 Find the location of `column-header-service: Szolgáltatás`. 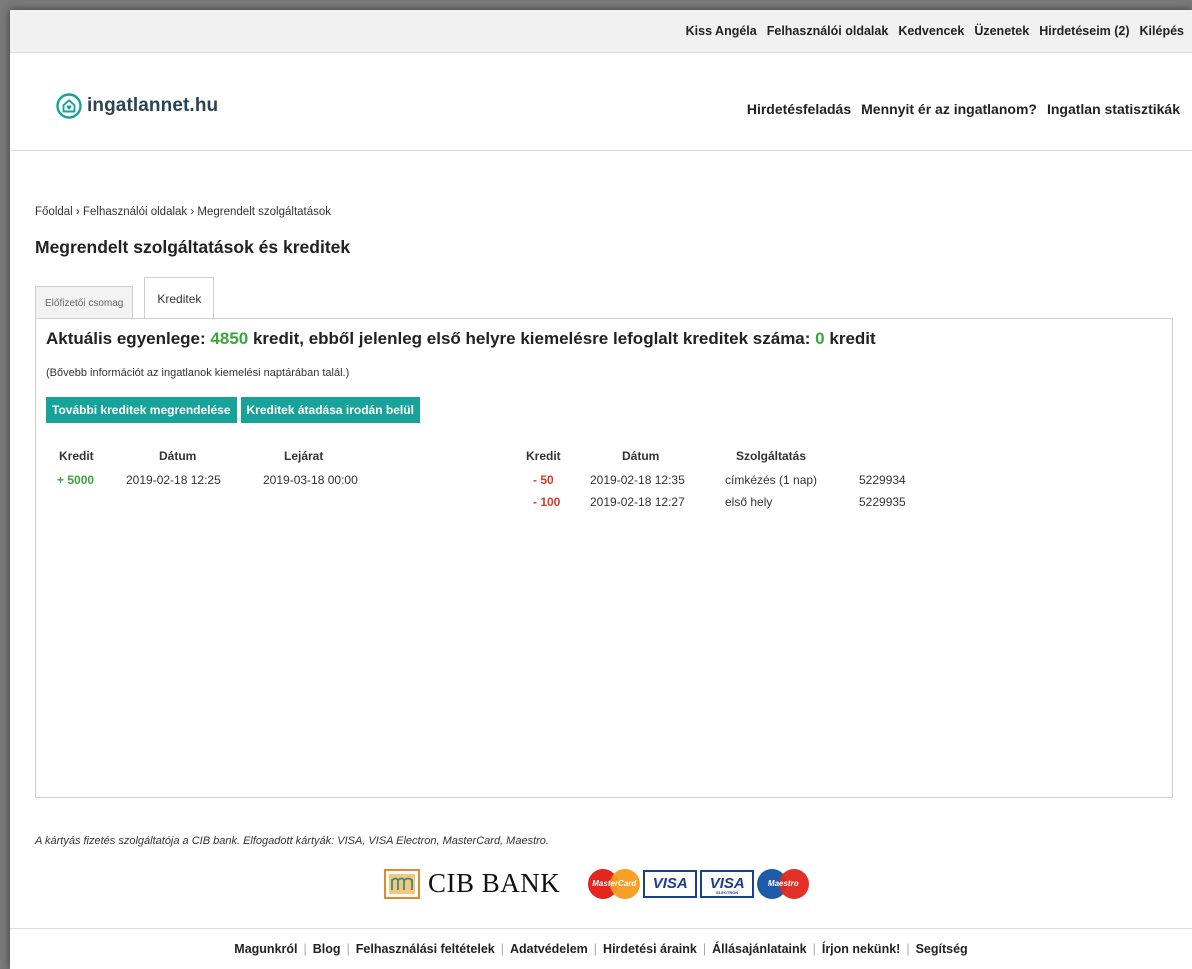

column-header-service: Szolgáltatás is located at coordinates (771, 456).